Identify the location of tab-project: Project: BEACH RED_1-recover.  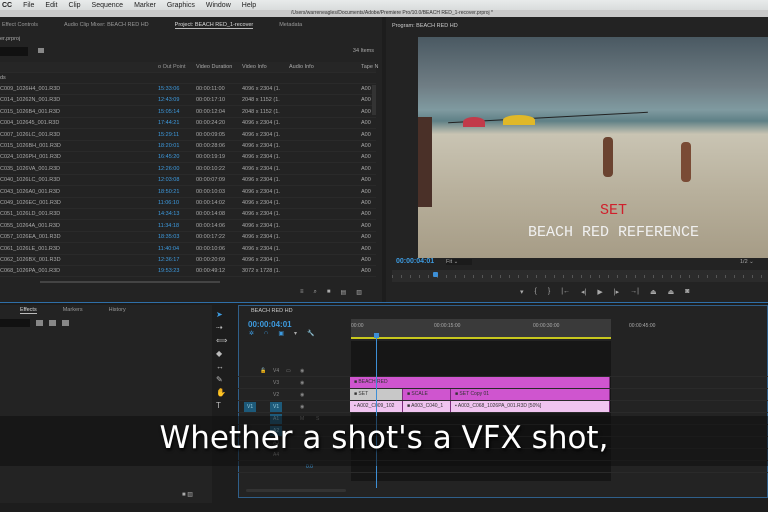
(214, 25).